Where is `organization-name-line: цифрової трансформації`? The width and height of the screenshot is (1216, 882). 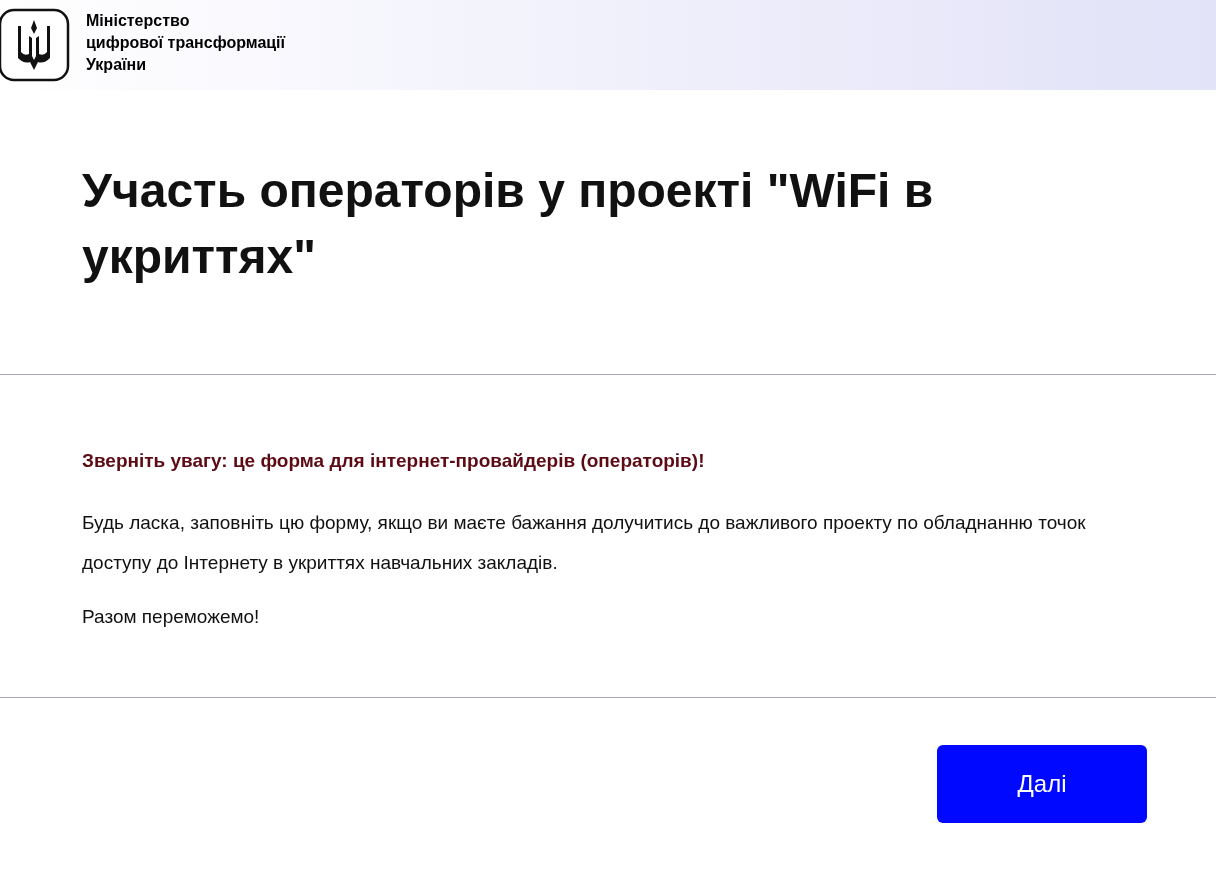
organization-name-line: цифрової трансформації is located at coordinates (186, 43).